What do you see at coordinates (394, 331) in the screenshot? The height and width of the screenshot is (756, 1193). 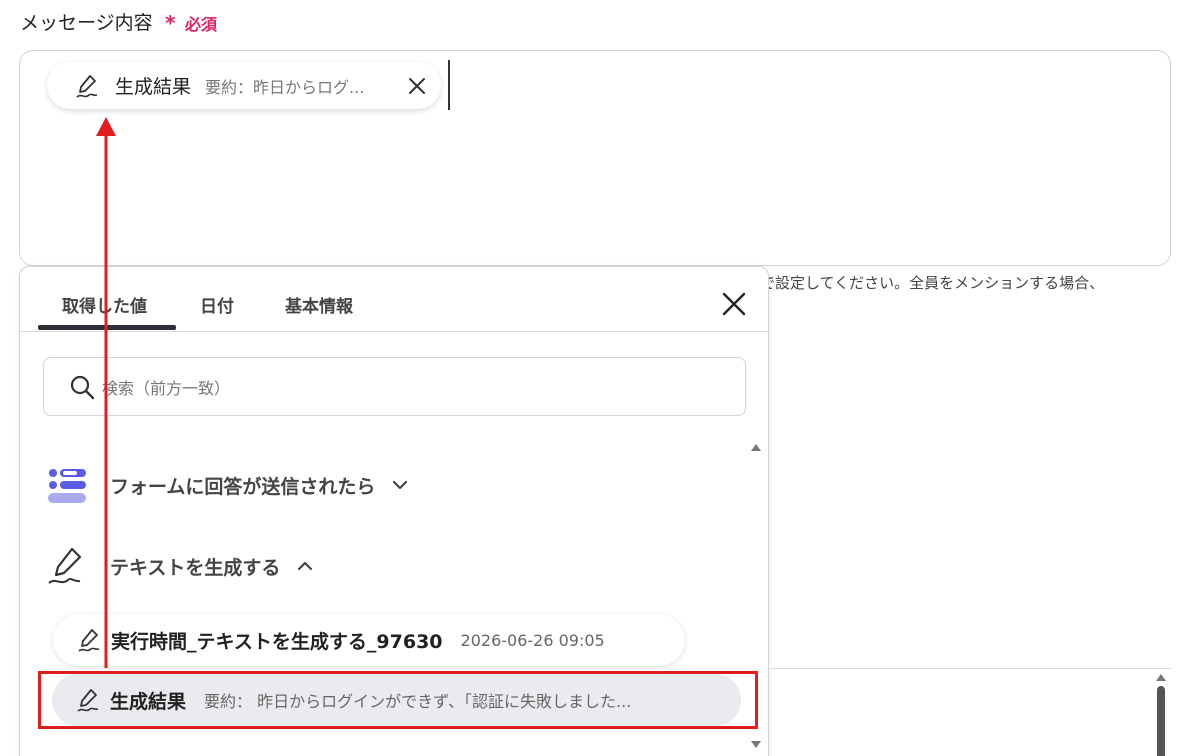 I see `tab-divider` at bounding box center [394, 331].